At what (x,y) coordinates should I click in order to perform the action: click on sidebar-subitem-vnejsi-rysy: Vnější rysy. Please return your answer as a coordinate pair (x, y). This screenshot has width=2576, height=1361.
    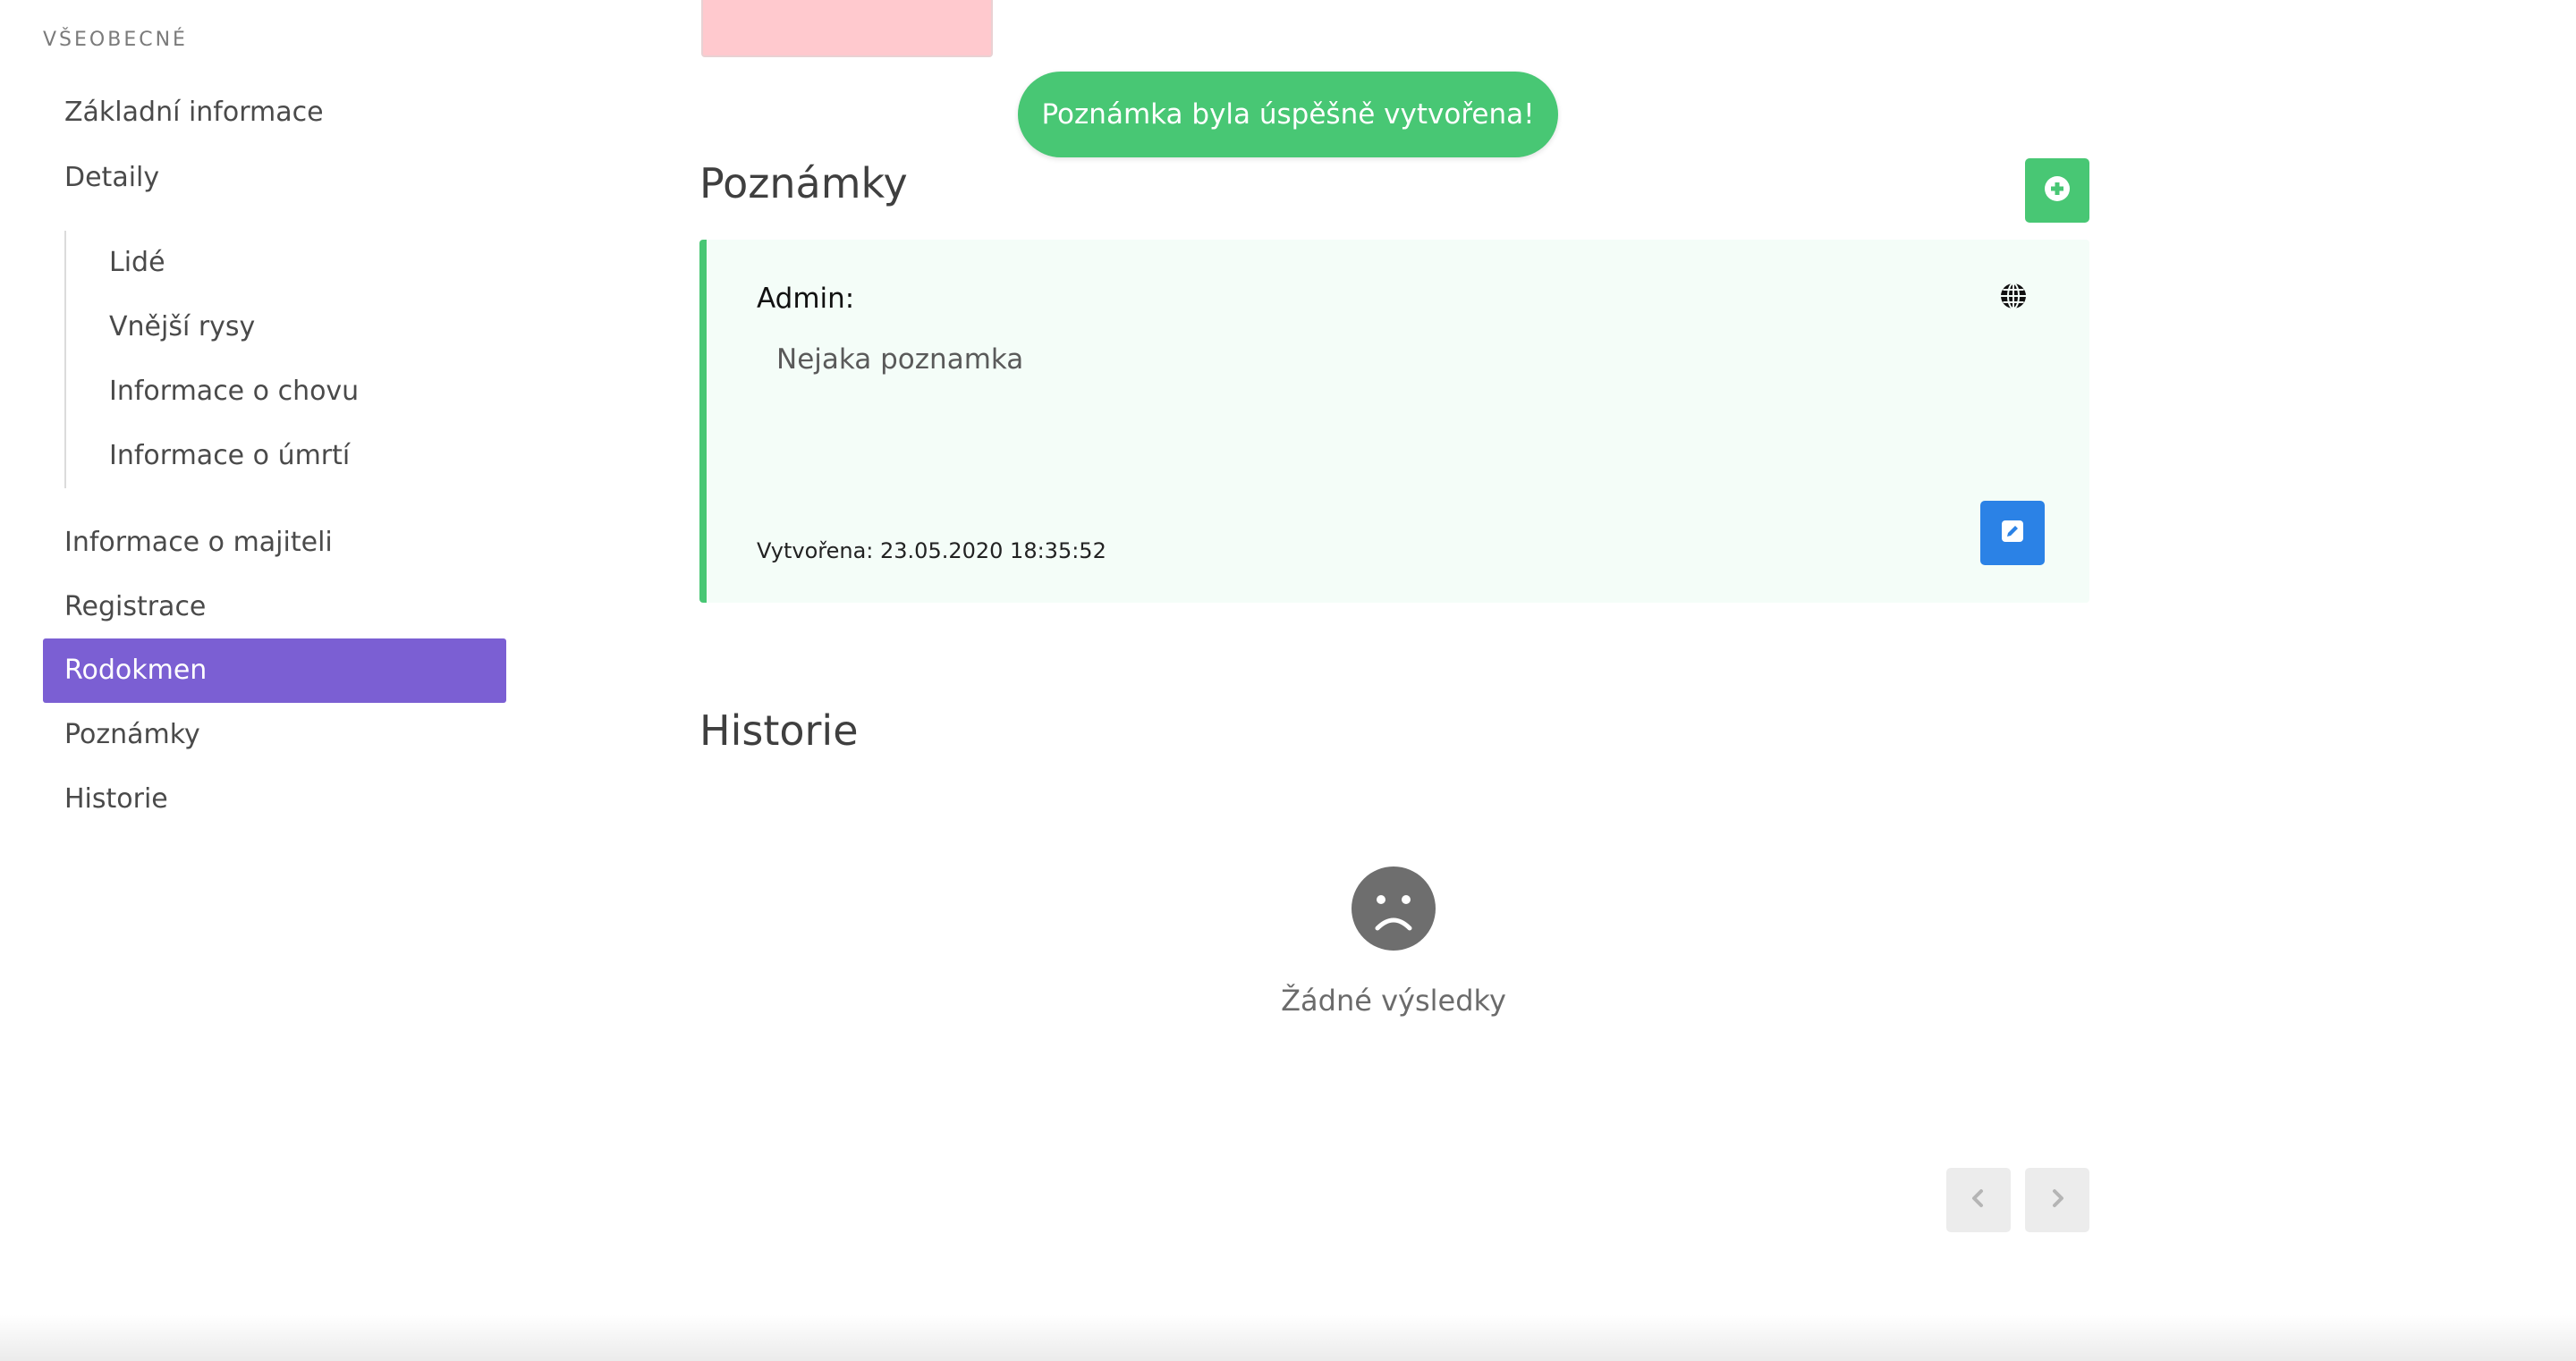
    Looking at the image, I should click on (276, 327).